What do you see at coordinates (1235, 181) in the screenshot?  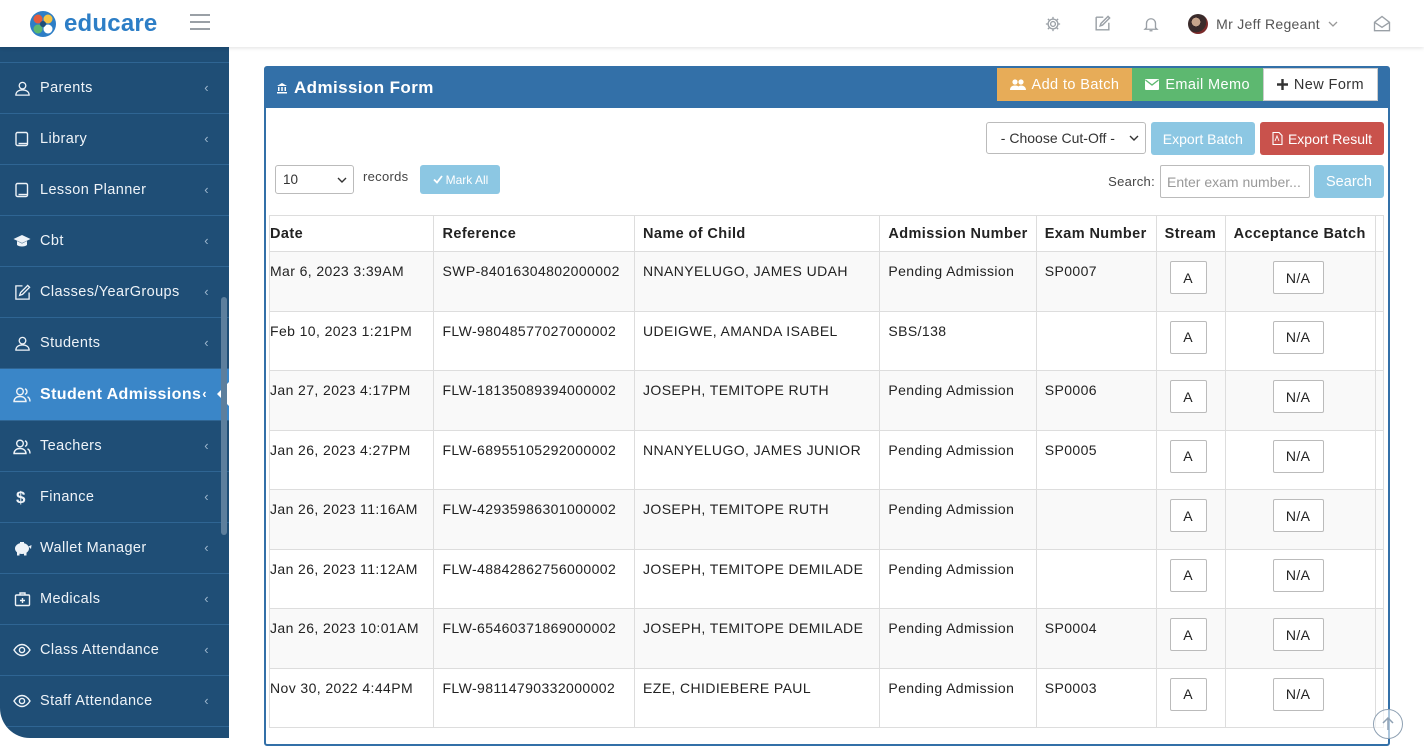 I see `search-input` at bounding box center [1235, 181].